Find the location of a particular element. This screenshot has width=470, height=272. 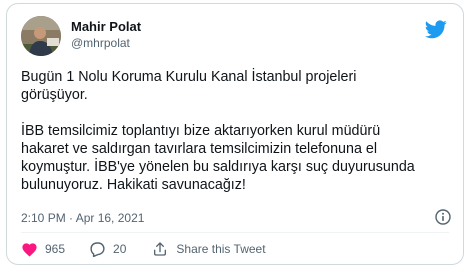

like-button: 965 is located at coordinates (43, 249).